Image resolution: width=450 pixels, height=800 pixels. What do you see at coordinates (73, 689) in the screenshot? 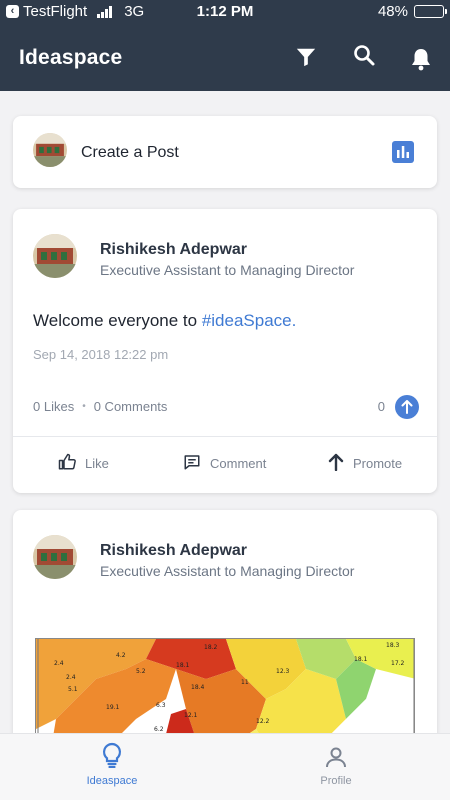
I see `map-region-label: 5.1` at bounding box center [73, 689].